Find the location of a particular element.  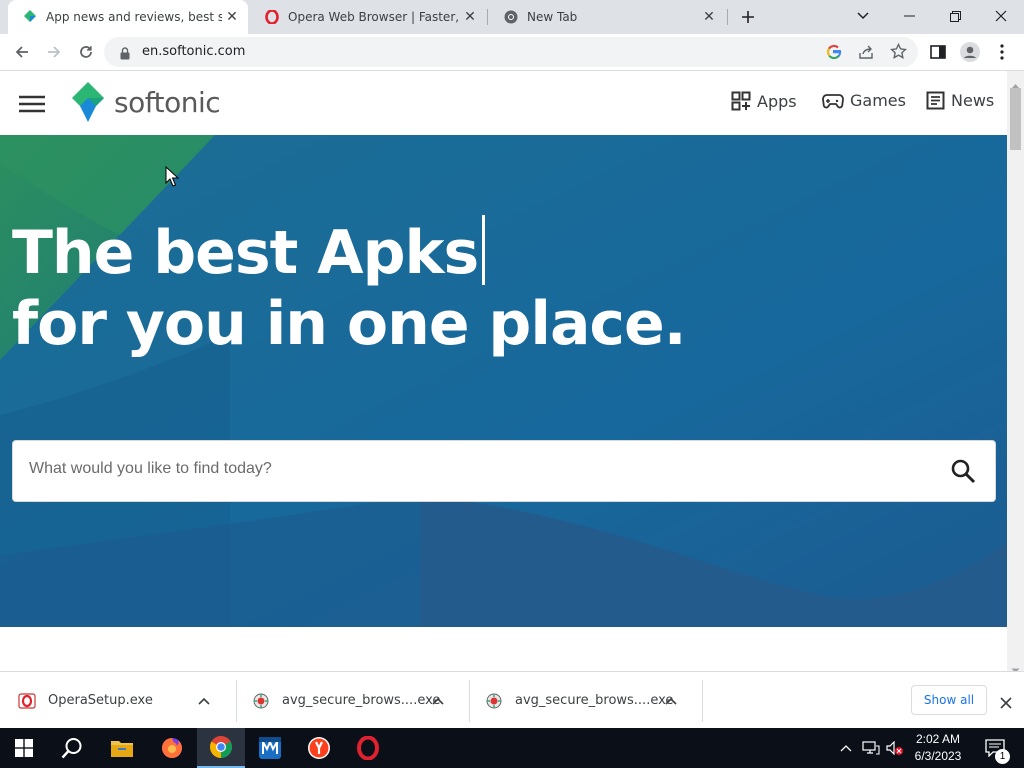

bookmark-star-icon is located at coordinates (898, 53).